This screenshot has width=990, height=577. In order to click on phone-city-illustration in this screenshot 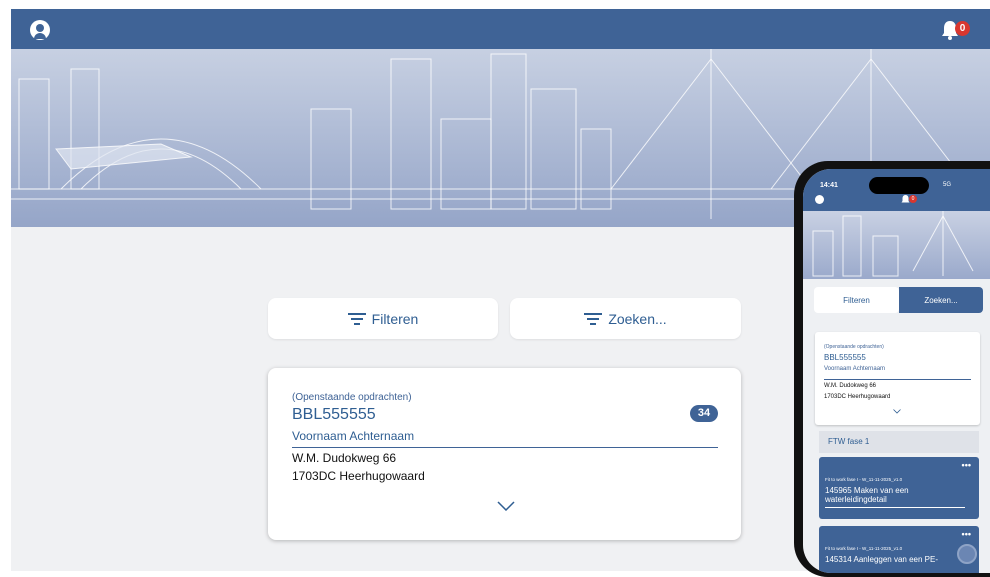, I will do `click(893, 244)`.